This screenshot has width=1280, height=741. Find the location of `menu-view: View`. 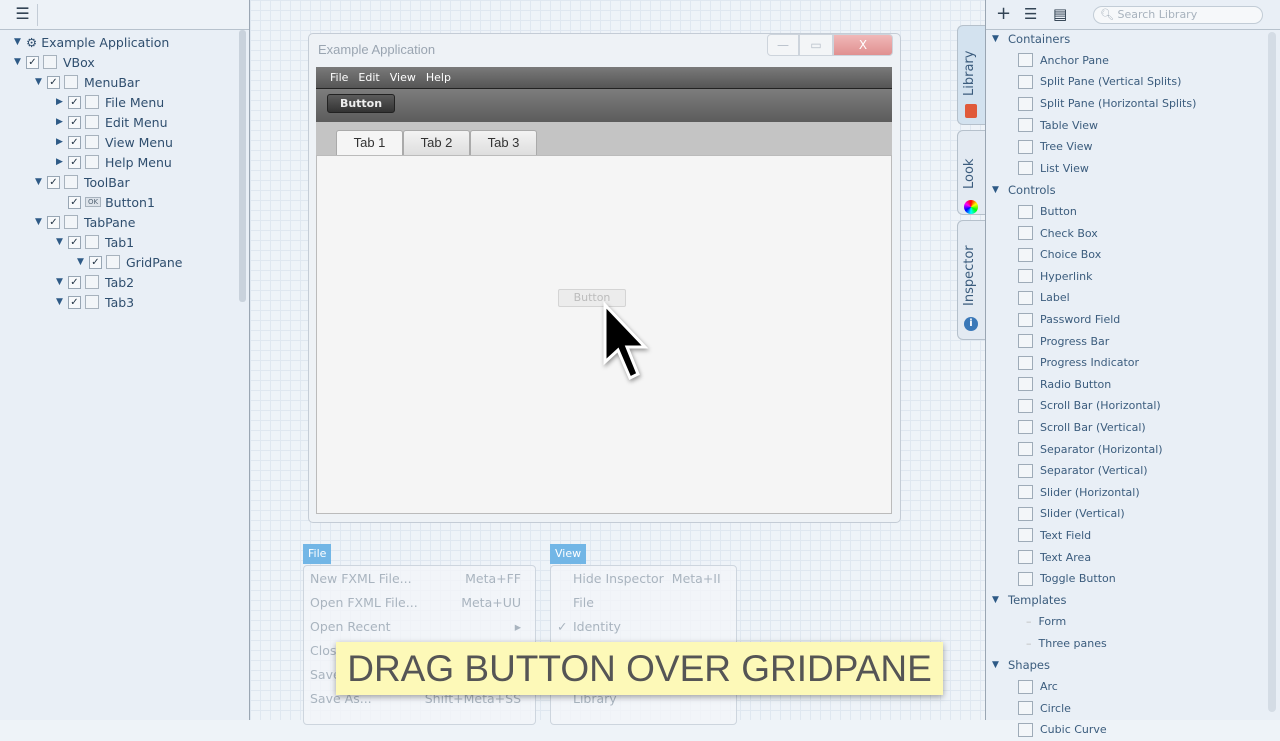

menu-view: View is located at coordinates (403, 77).